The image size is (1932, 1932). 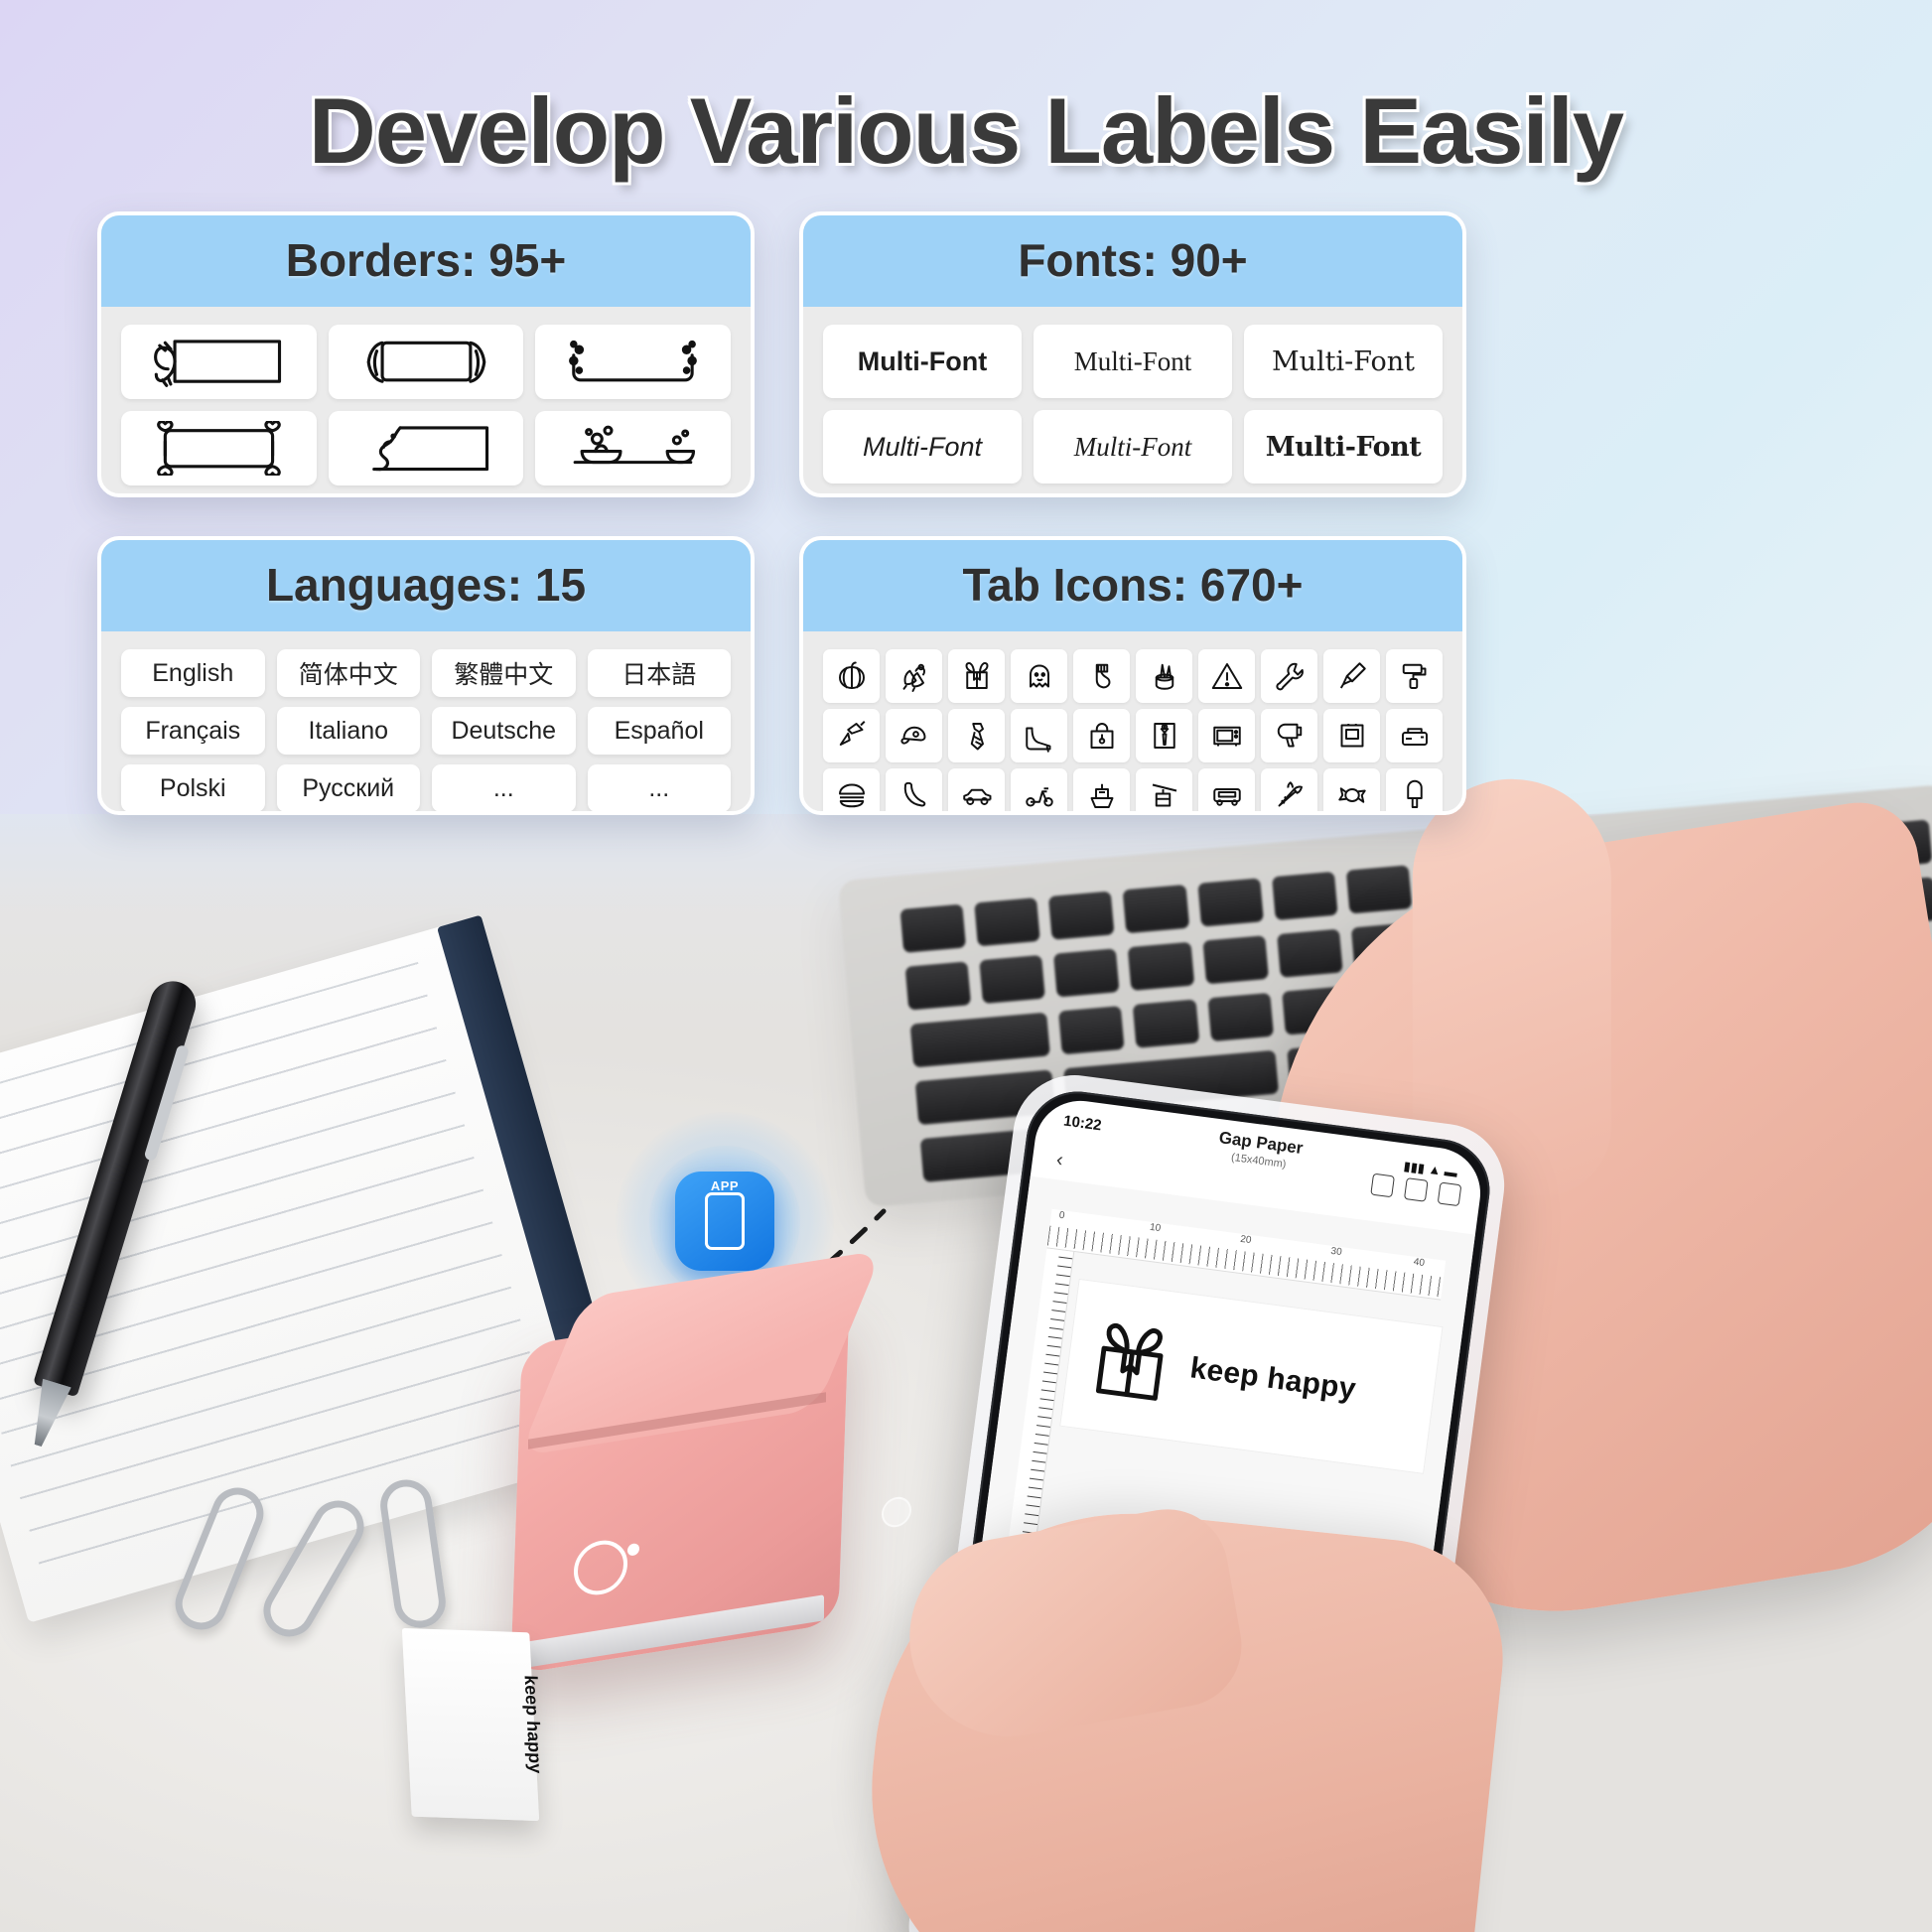 I want to click on carrot-icon, so click(x=1290, y=794).